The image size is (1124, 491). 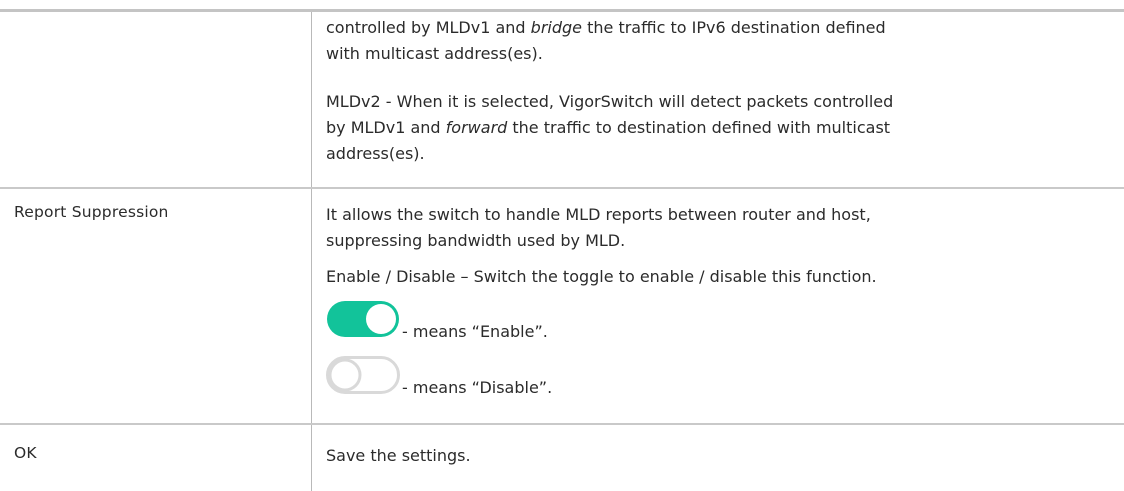 I want to click on mldv2-line-3: address(es)., so click(x=375, y=153).